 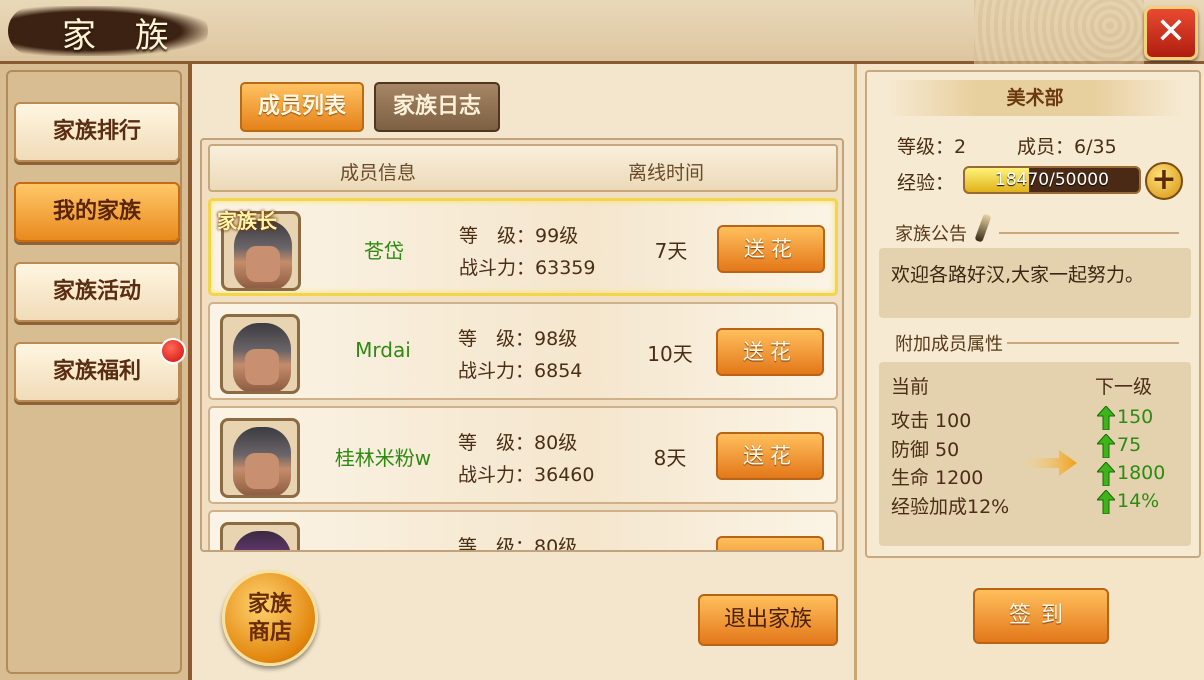 I want to click on shop-label-line2: 商店, so click(x=269, y=632).